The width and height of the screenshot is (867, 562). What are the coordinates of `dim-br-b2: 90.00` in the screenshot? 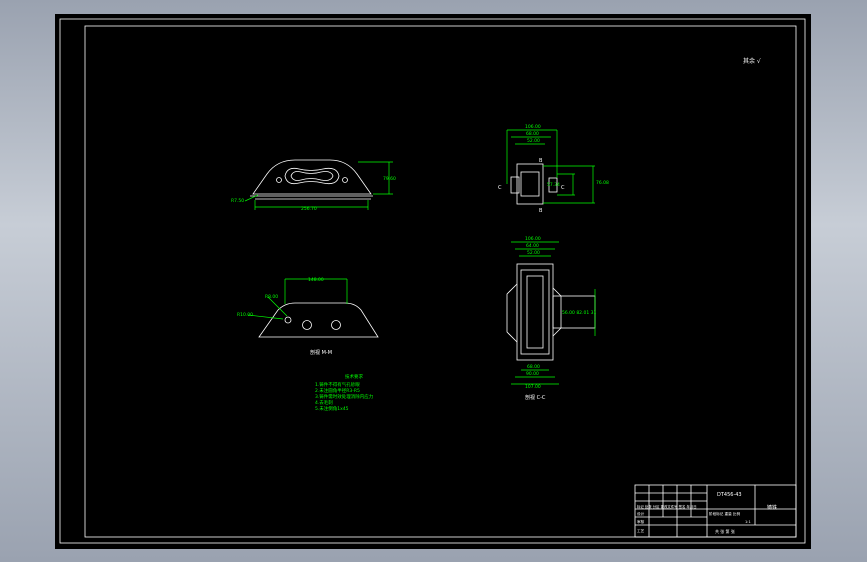 It's located at (532, 374).